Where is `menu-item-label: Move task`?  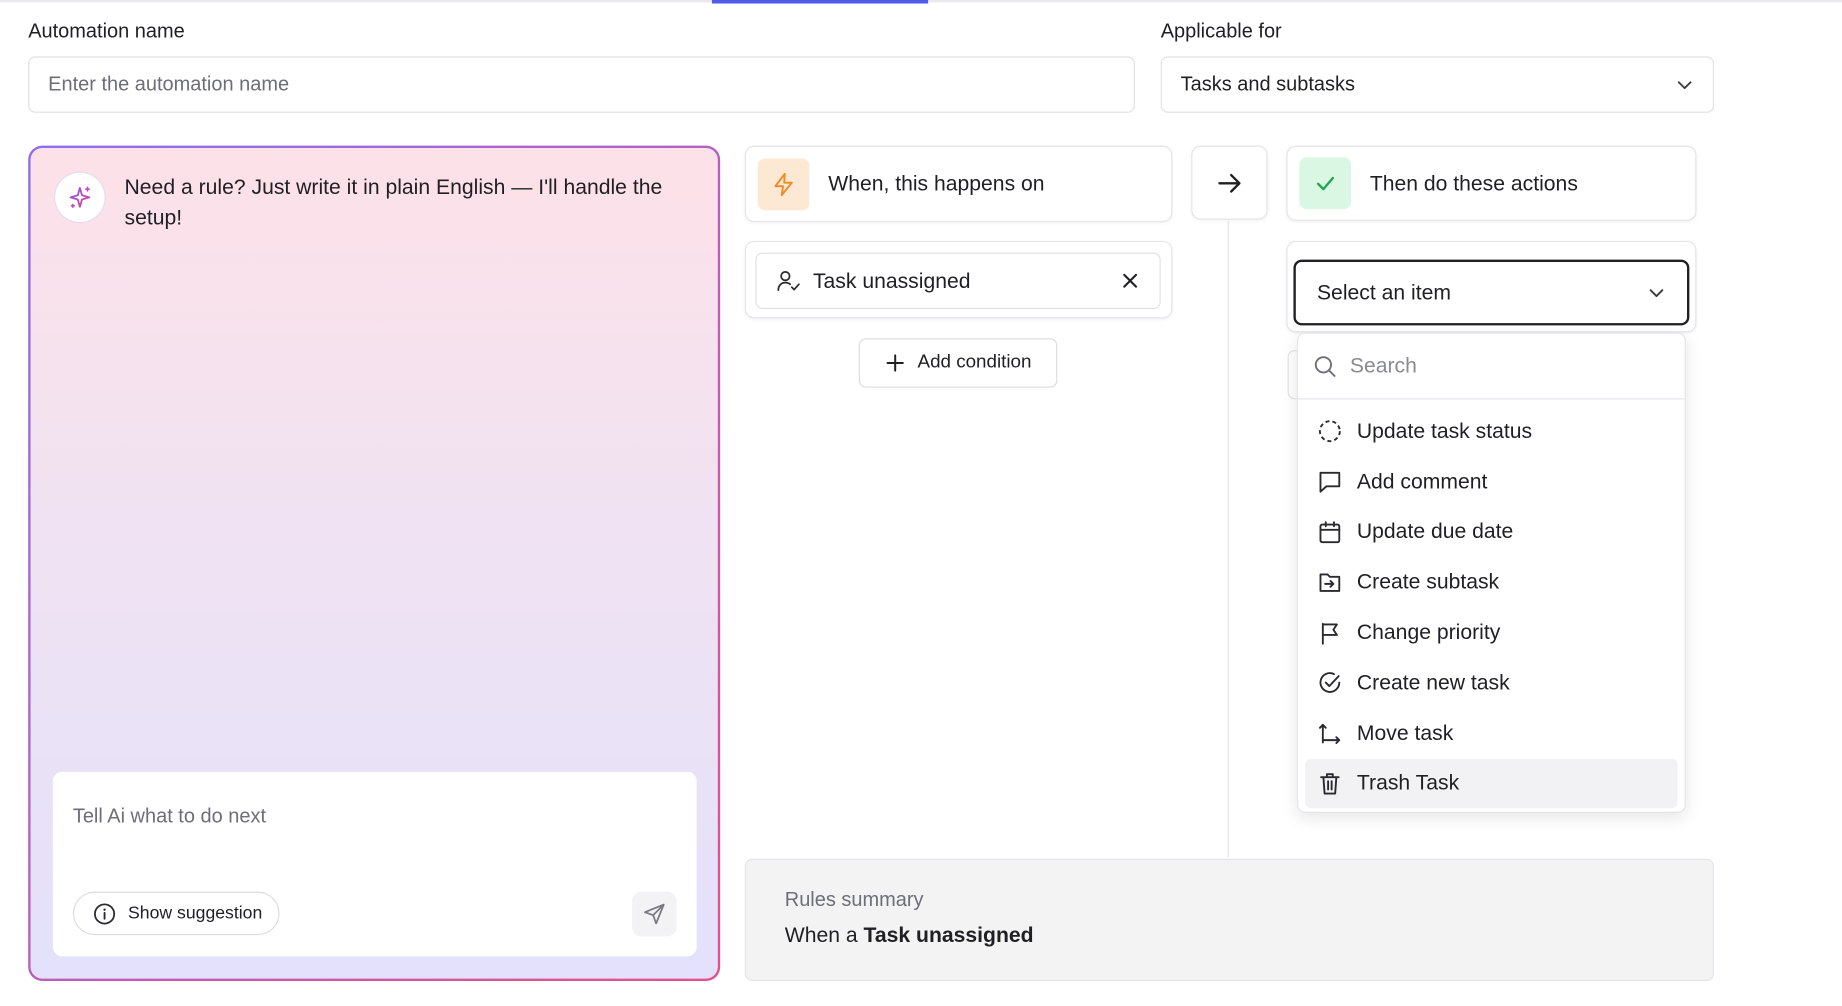 menu-item-label: Move task is located at coordinates (1405, 732).